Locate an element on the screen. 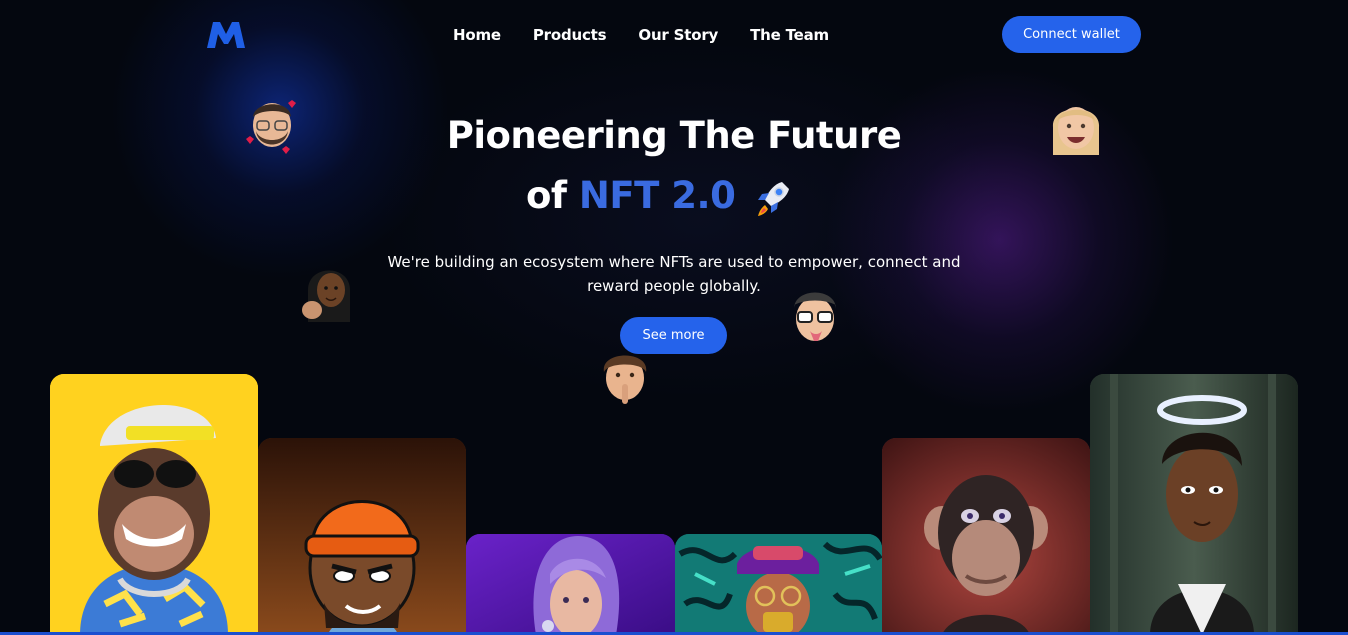 The height and width of the screenshot is (635, 1348). nft-card-ape-cap is located at coordinates (154, 504).